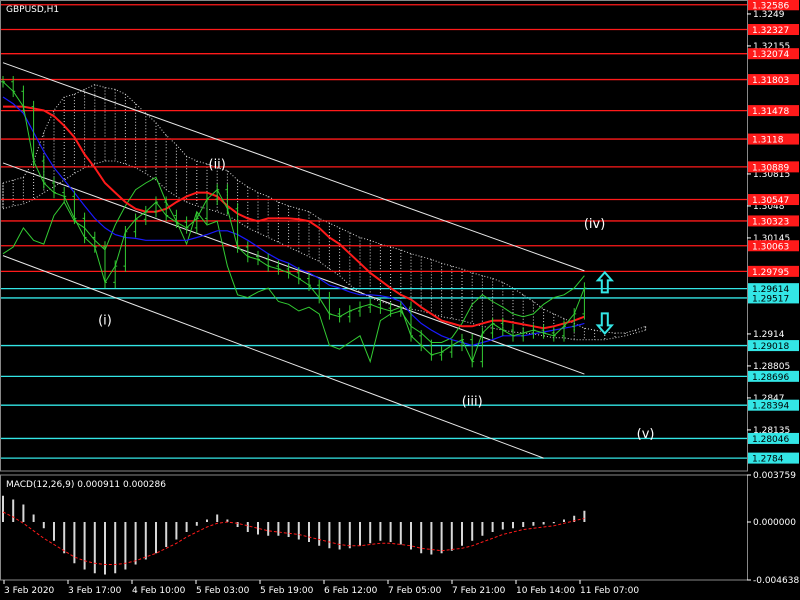  What do you see at coordinates (770, 407) in the screenshot?
I see `price-tag-label: 1.28394` at bounding box center [770, 407].